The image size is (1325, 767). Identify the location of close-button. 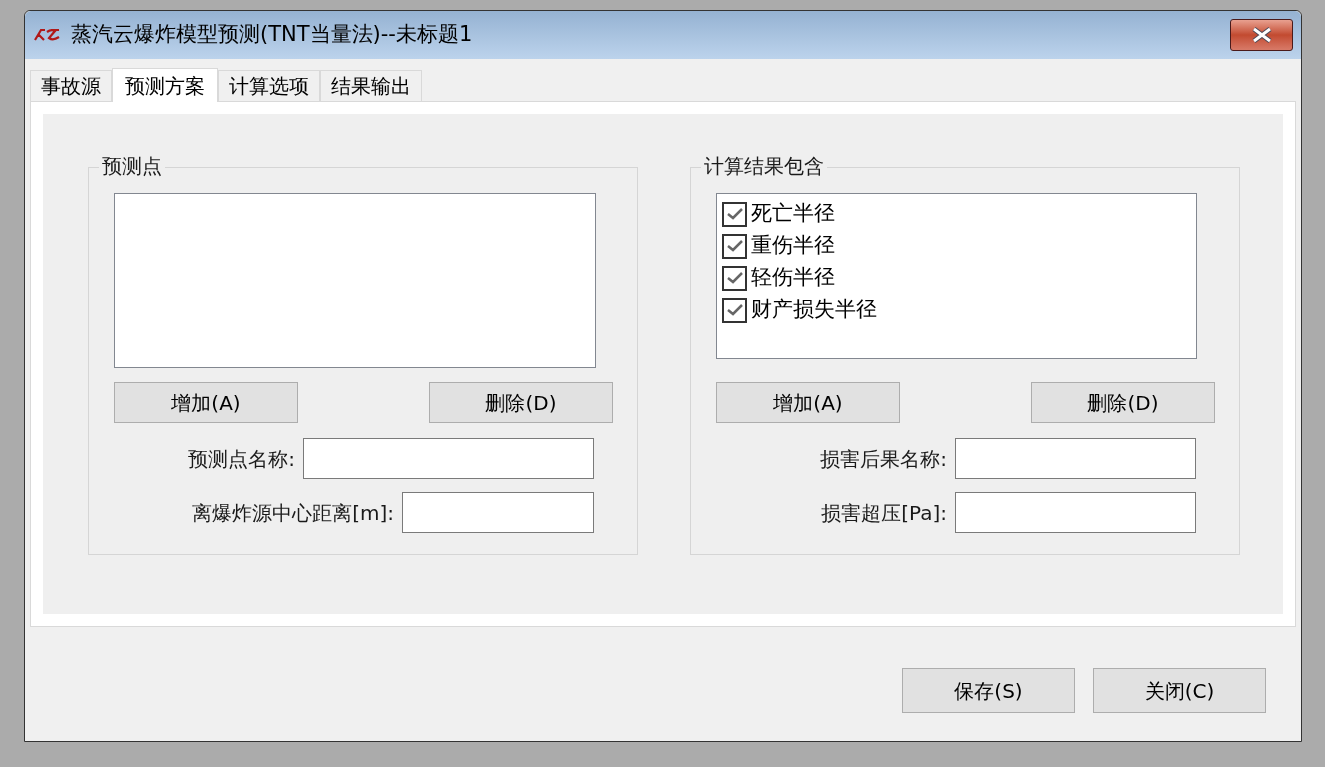
(1261, 35).